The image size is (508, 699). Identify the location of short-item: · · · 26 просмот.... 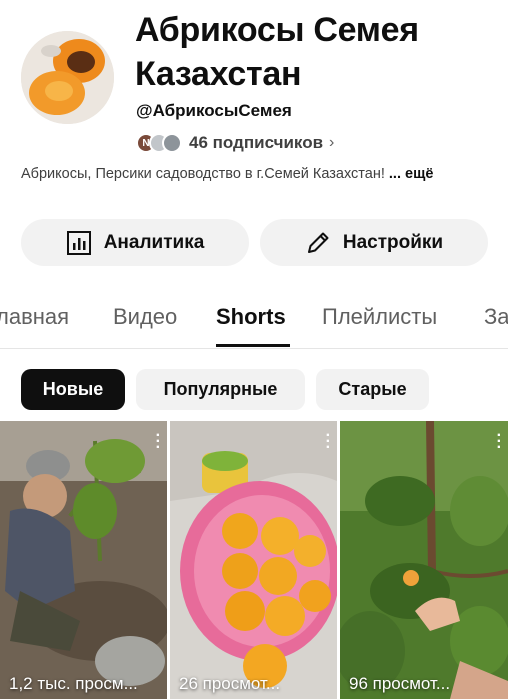
(253, 560).